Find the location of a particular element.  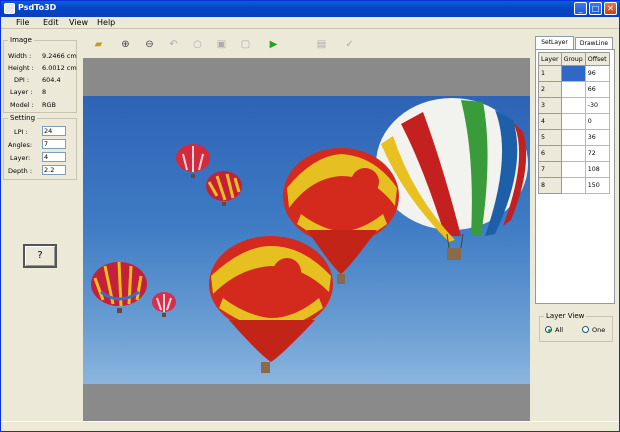

small-pink-balloon is located at coordinates (164, 304).